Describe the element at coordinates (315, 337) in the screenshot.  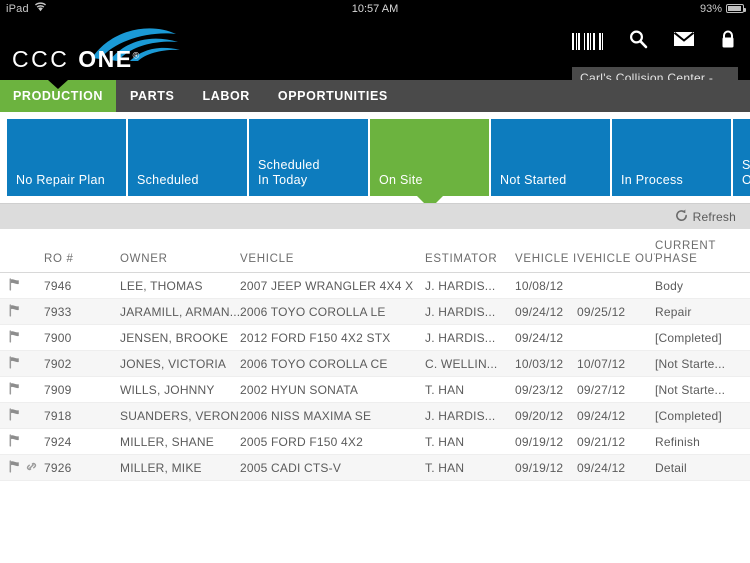
I see `cell-vehicle: 2012 FORD F150 4X2 STX` at that location.